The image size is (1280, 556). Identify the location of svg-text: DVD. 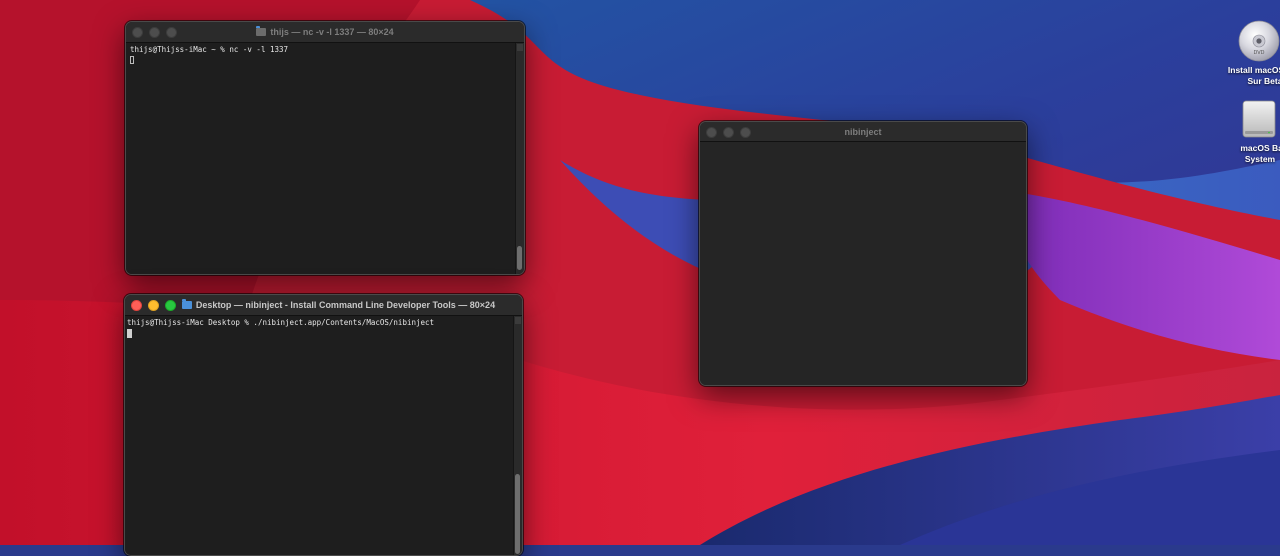
(1258, 53).